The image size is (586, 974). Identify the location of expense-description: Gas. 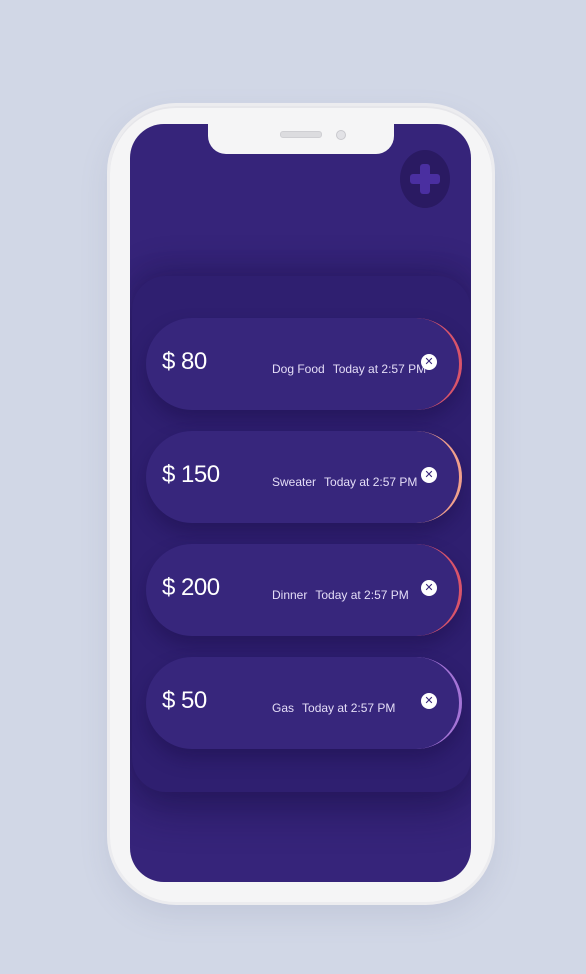
(283, 708).